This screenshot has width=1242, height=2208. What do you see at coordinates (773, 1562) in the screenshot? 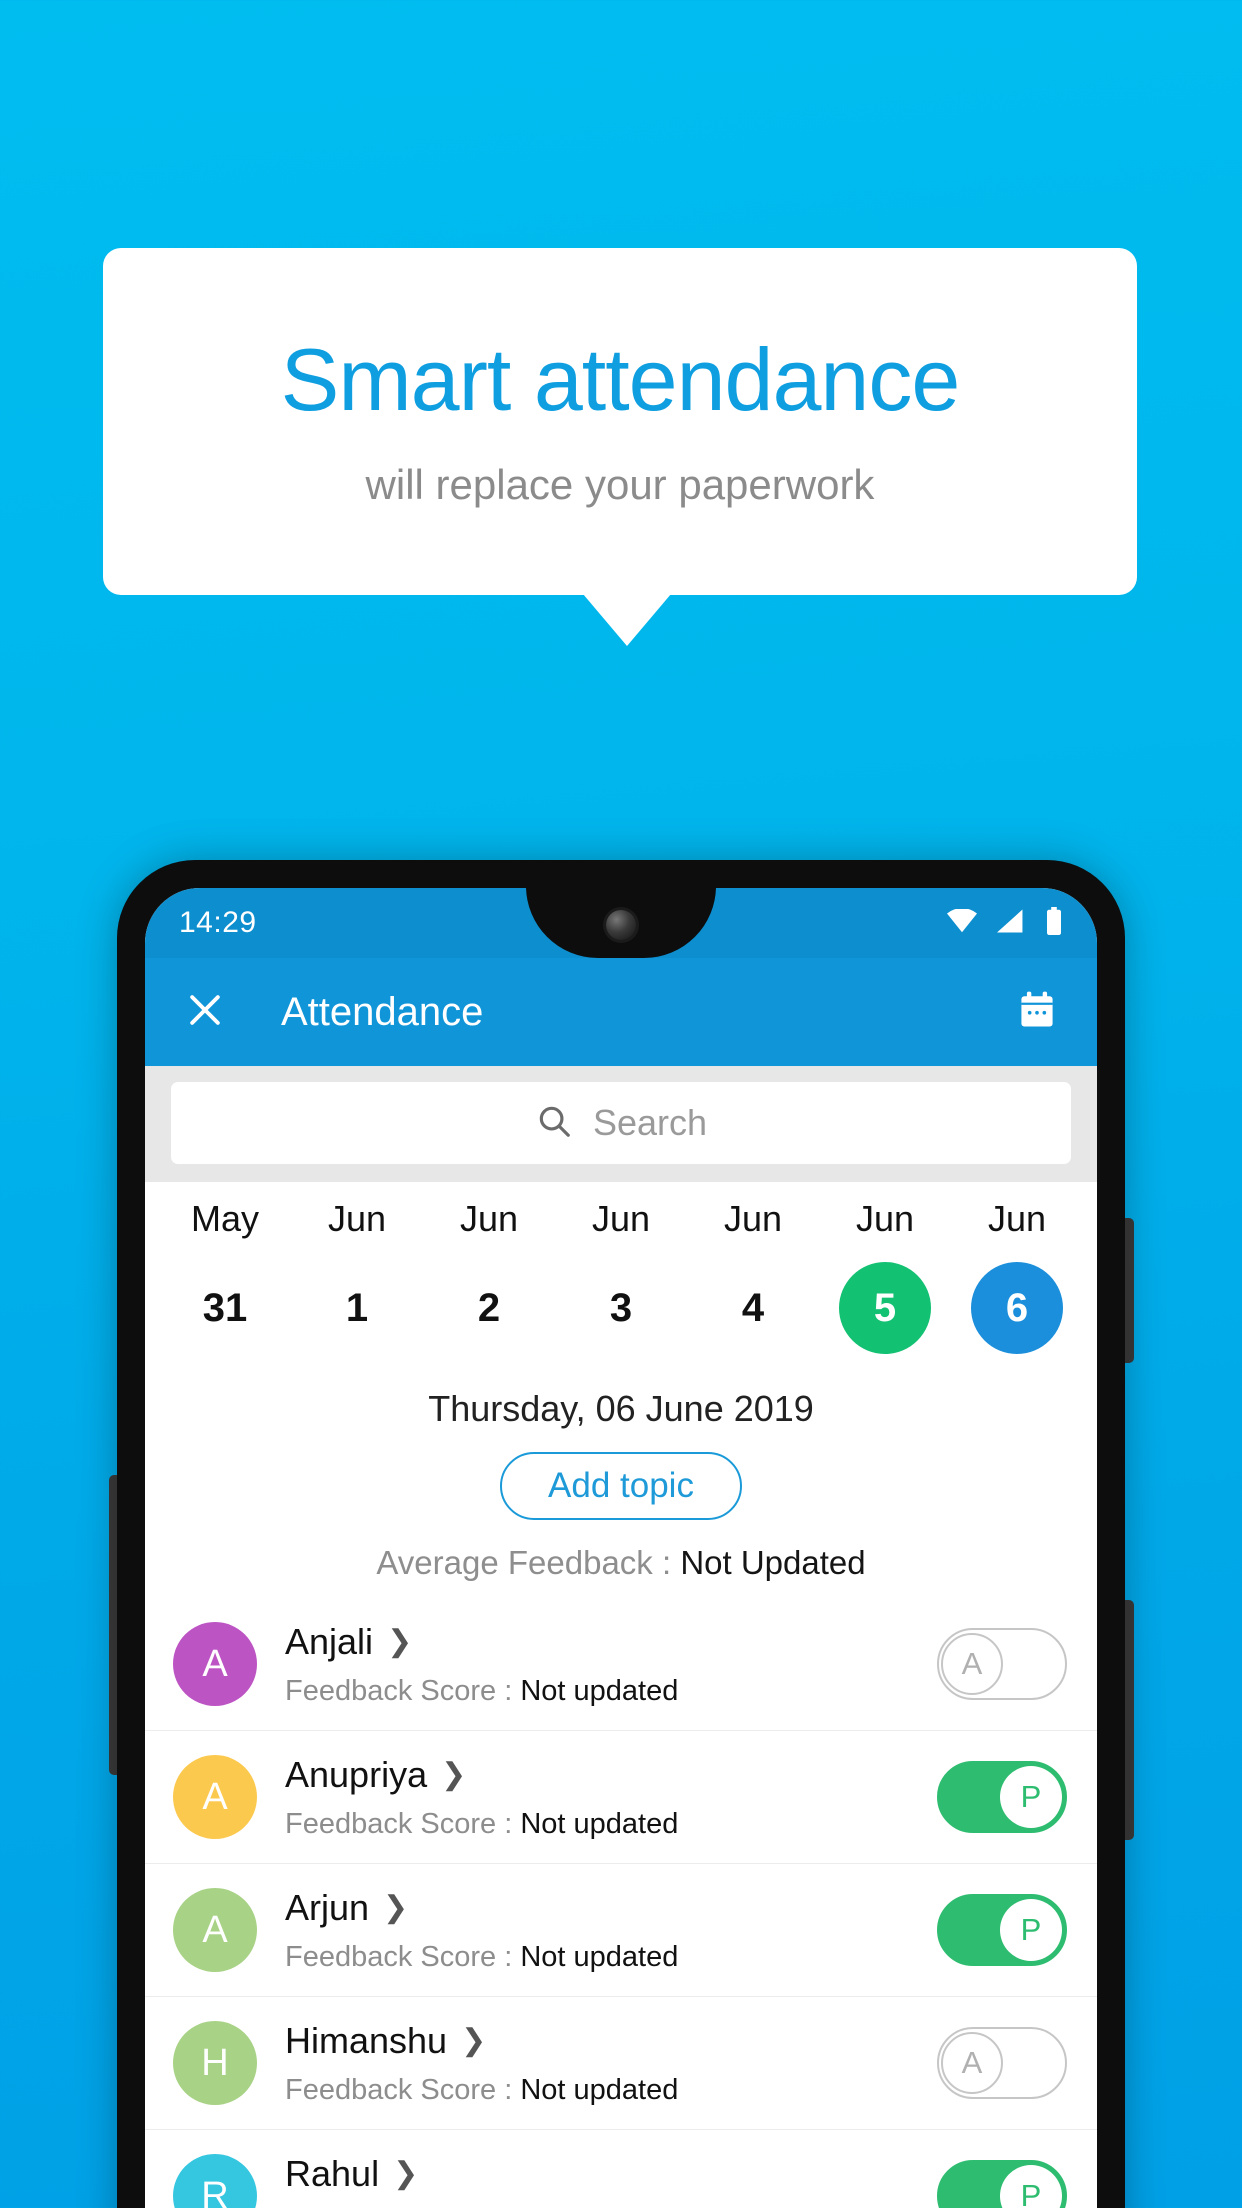
I see `average-feedback-value: Not Updated` at bounding box center [773, 1562].